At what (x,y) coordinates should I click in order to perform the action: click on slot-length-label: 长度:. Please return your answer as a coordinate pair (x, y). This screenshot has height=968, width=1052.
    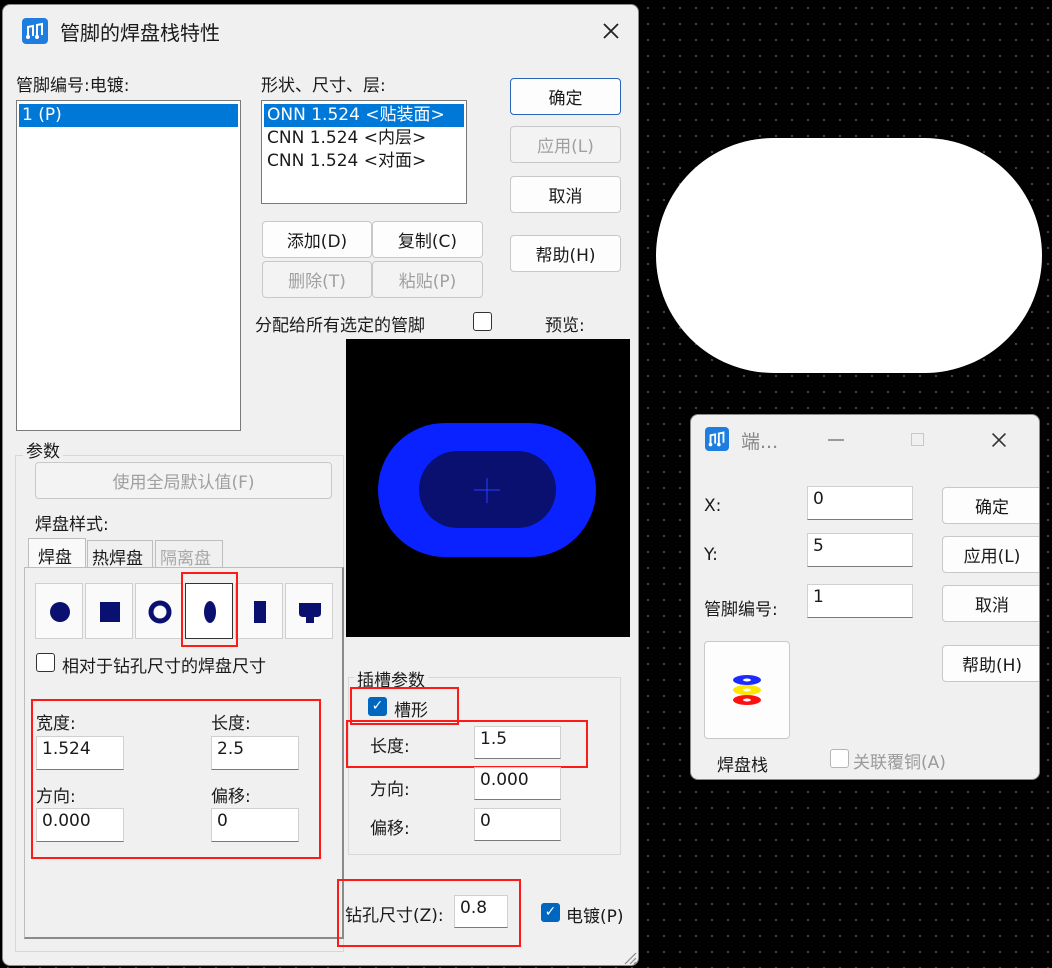
    Looking at the image, I should click on (390, 747).